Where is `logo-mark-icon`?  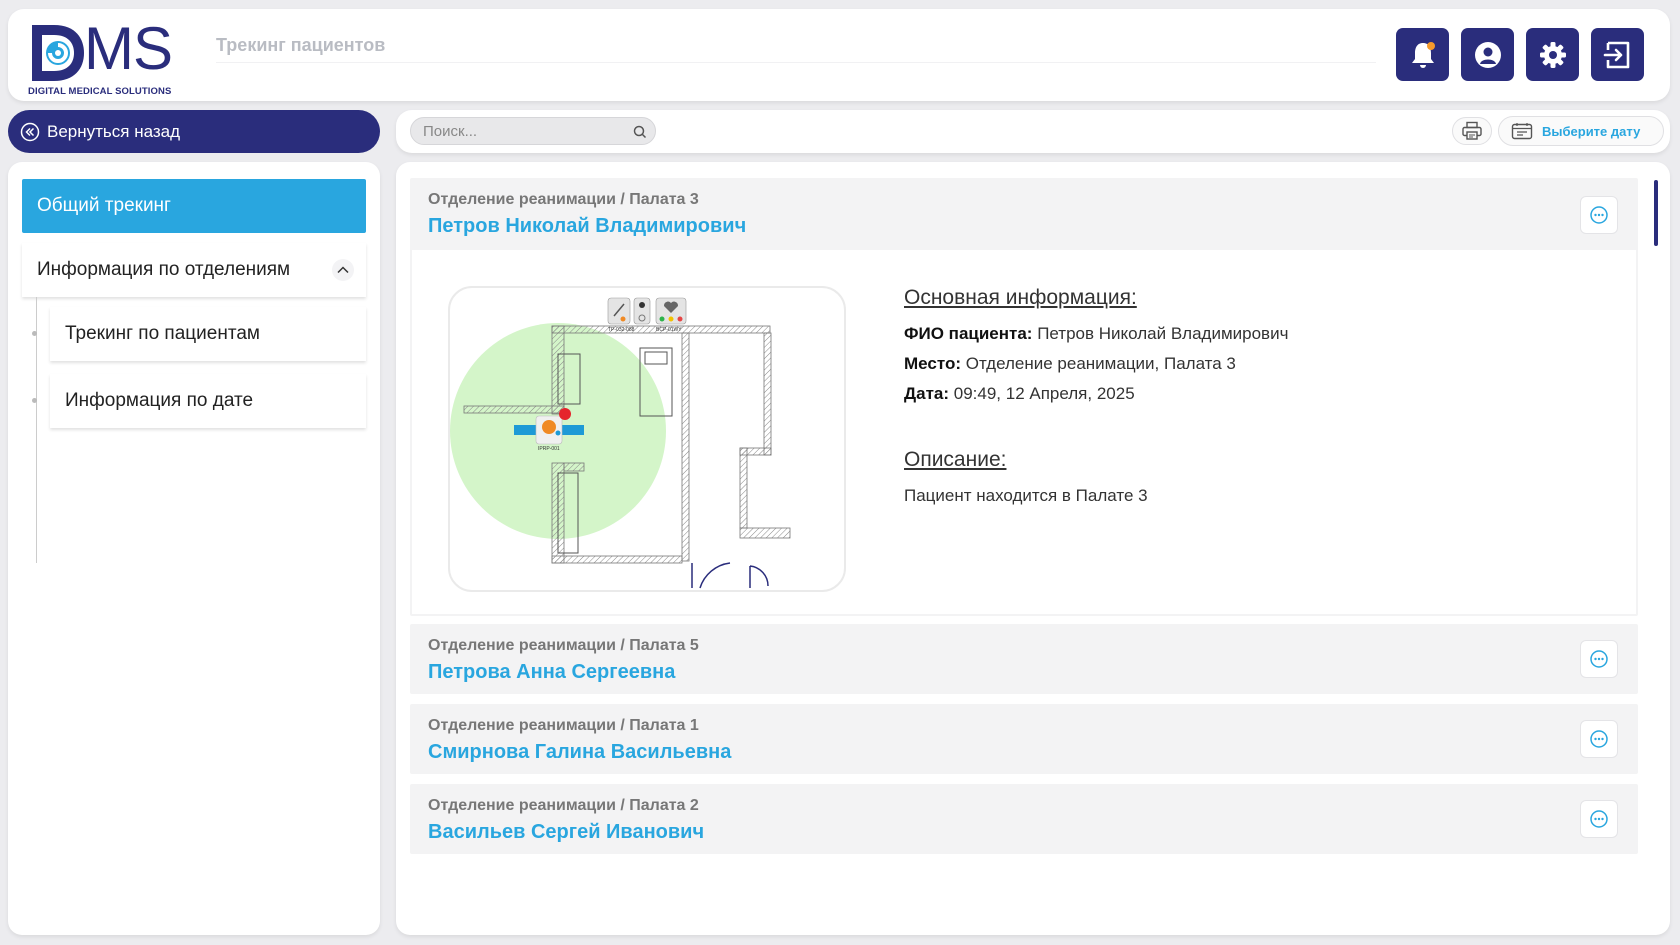
logo-mark-icon is located at coordinates (58, 53).